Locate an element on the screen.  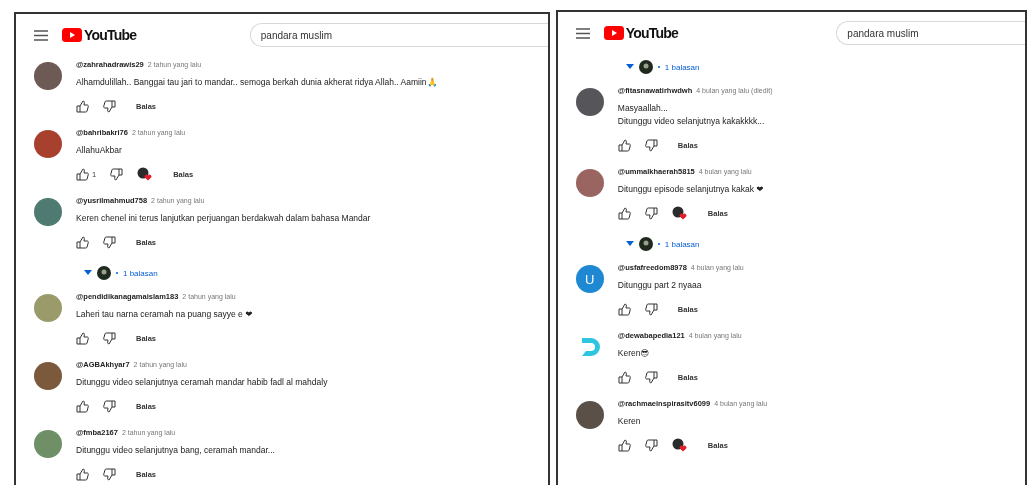
comment-text: Laheri tau narna ceramah na puang sayye e ❤ is located at coordinates (164, 314).